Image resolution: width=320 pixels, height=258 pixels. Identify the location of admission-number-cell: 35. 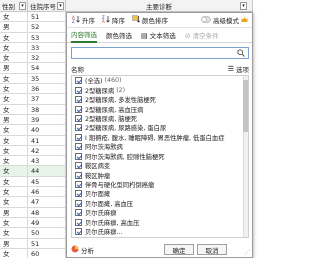
(47, 78).